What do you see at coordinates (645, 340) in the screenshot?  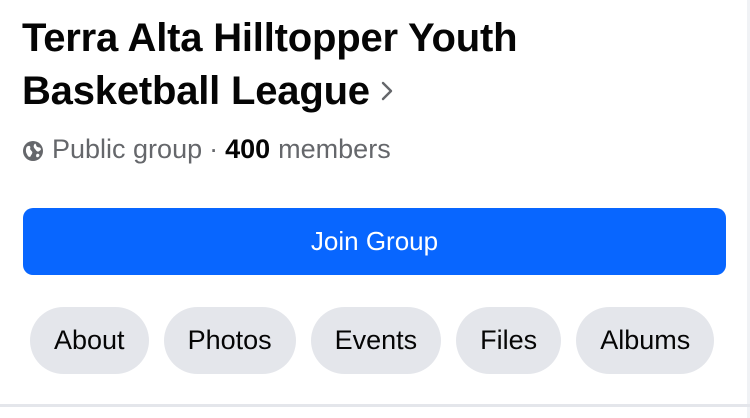 I see `tab-albums: Albums` at bounding box center [645, 340].